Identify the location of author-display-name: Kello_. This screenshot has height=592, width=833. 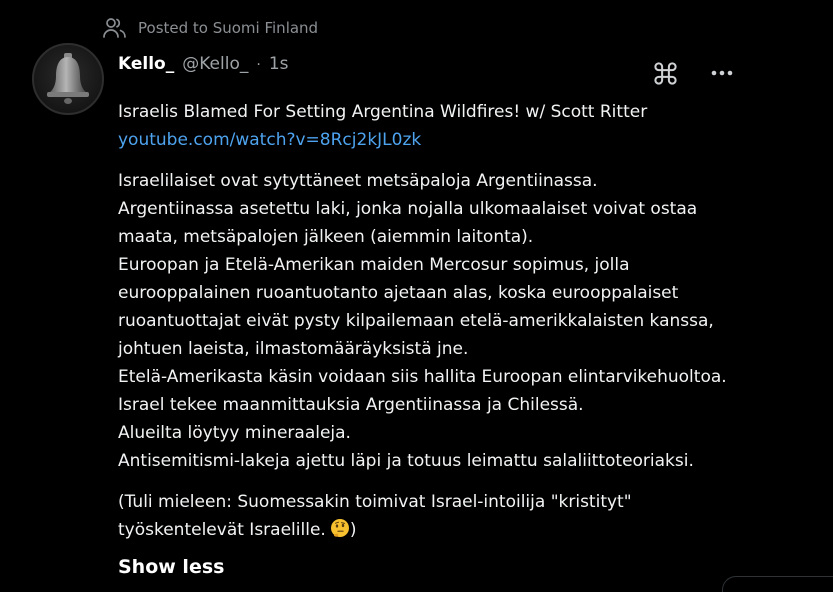
(146, 64).